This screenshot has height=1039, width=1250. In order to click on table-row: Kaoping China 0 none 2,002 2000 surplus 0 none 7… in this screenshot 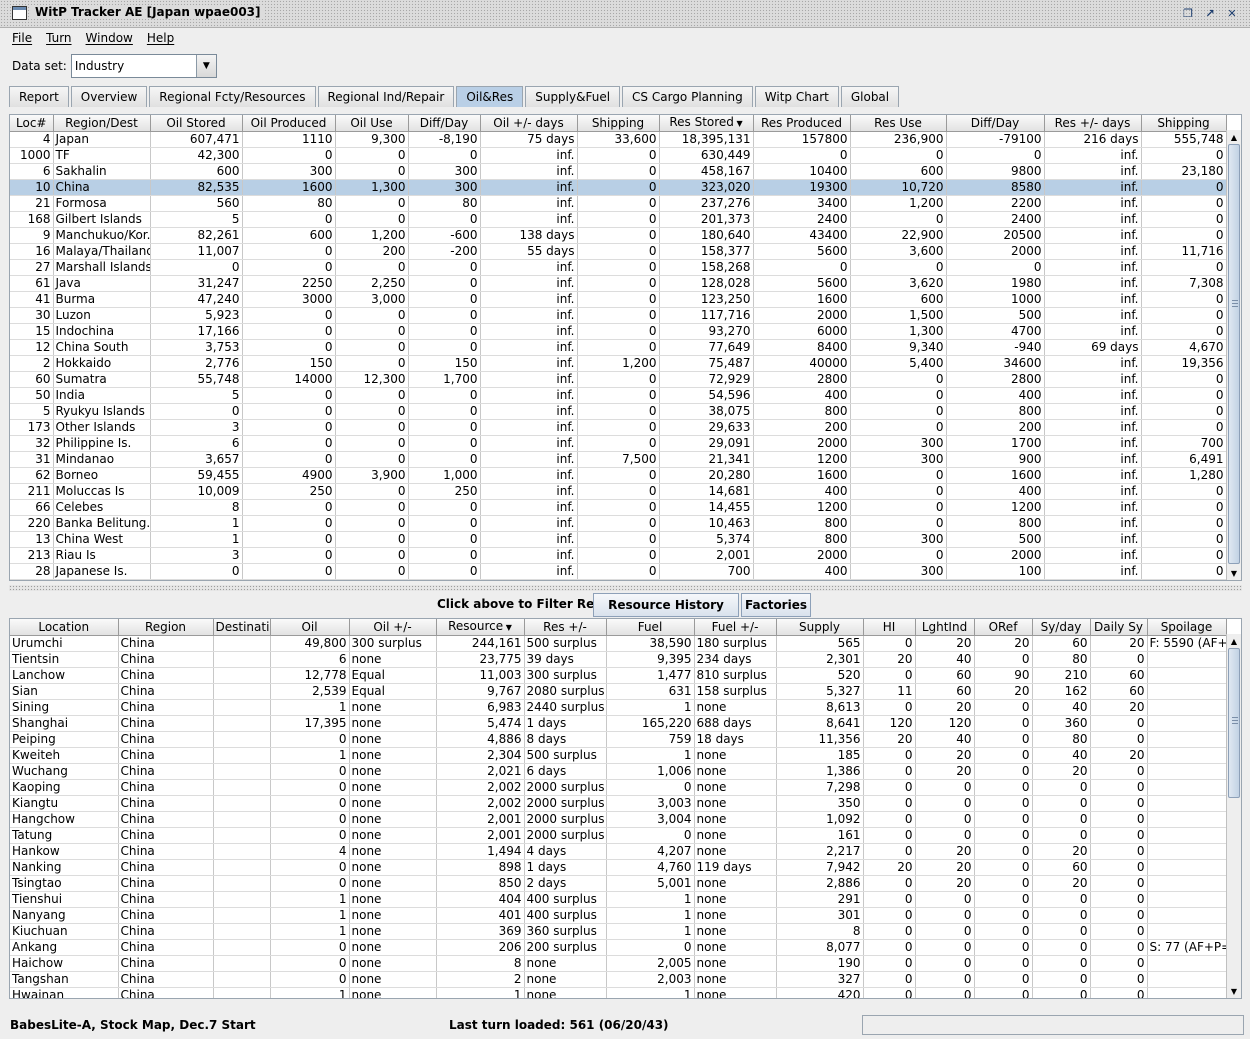, I will do `click(618, 787)`.